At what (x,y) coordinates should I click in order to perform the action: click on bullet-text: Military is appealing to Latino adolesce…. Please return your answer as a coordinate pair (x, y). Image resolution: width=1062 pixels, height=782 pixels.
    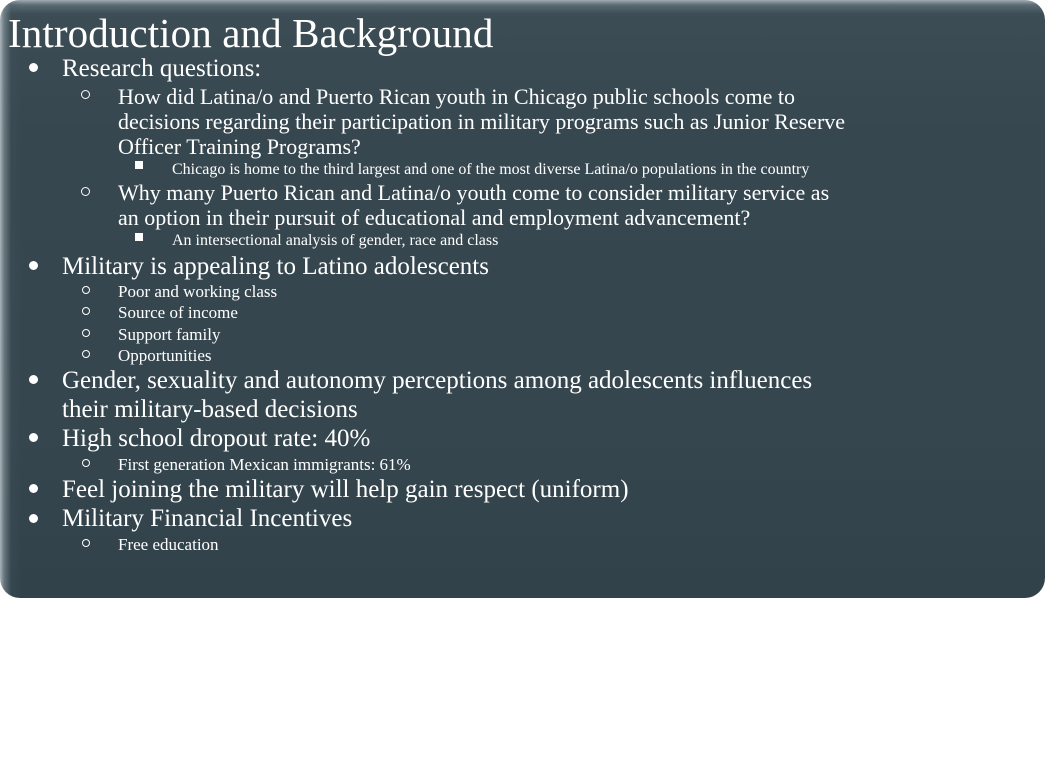
    Looking at the image, I should click on (275, 266).